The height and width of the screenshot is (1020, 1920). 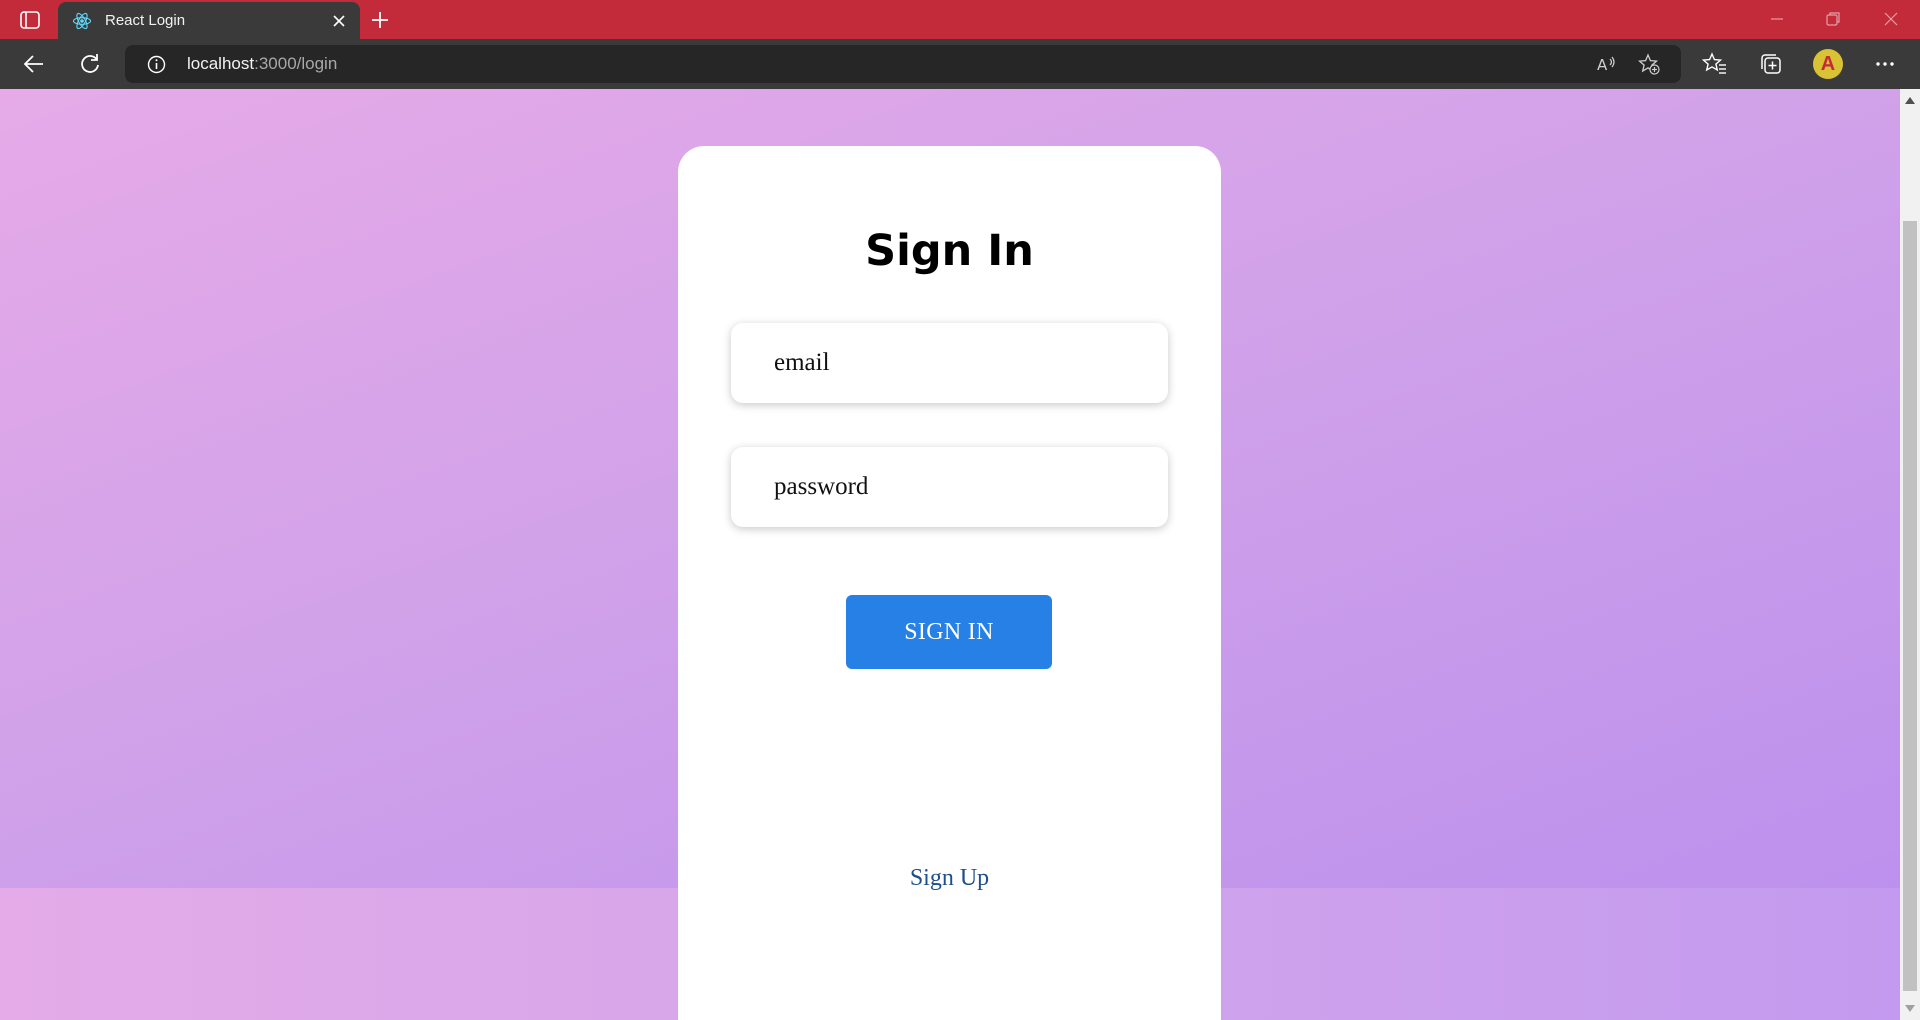 I want to click on url-text: localhost:3000/login, so click(x=262, y=64).